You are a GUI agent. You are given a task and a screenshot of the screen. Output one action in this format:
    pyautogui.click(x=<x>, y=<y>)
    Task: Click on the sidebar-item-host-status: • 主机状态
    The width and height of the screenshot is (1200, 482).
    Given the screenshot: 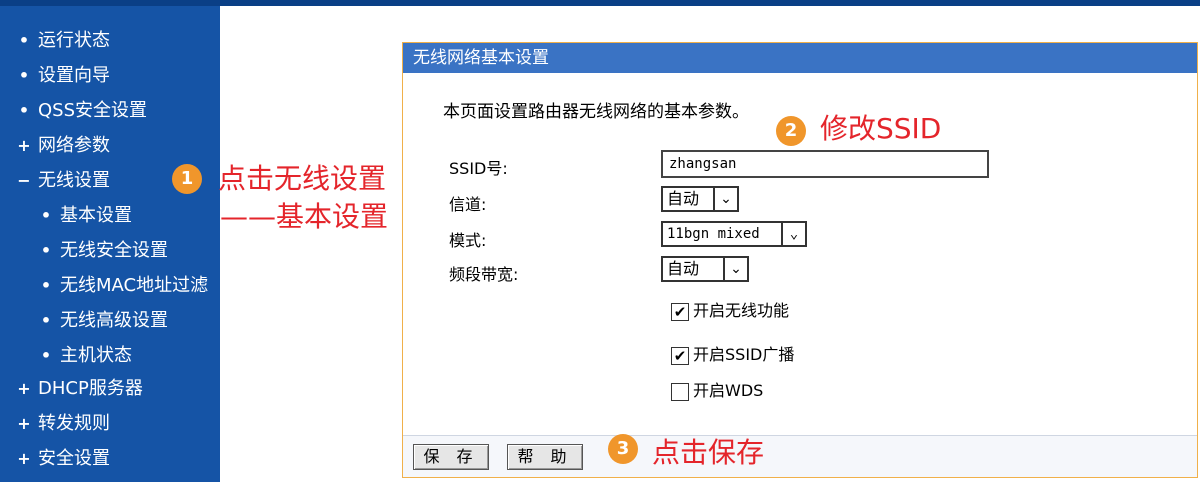 What is the action you would take?
    pyautogui.click(x=110, y=356)
    